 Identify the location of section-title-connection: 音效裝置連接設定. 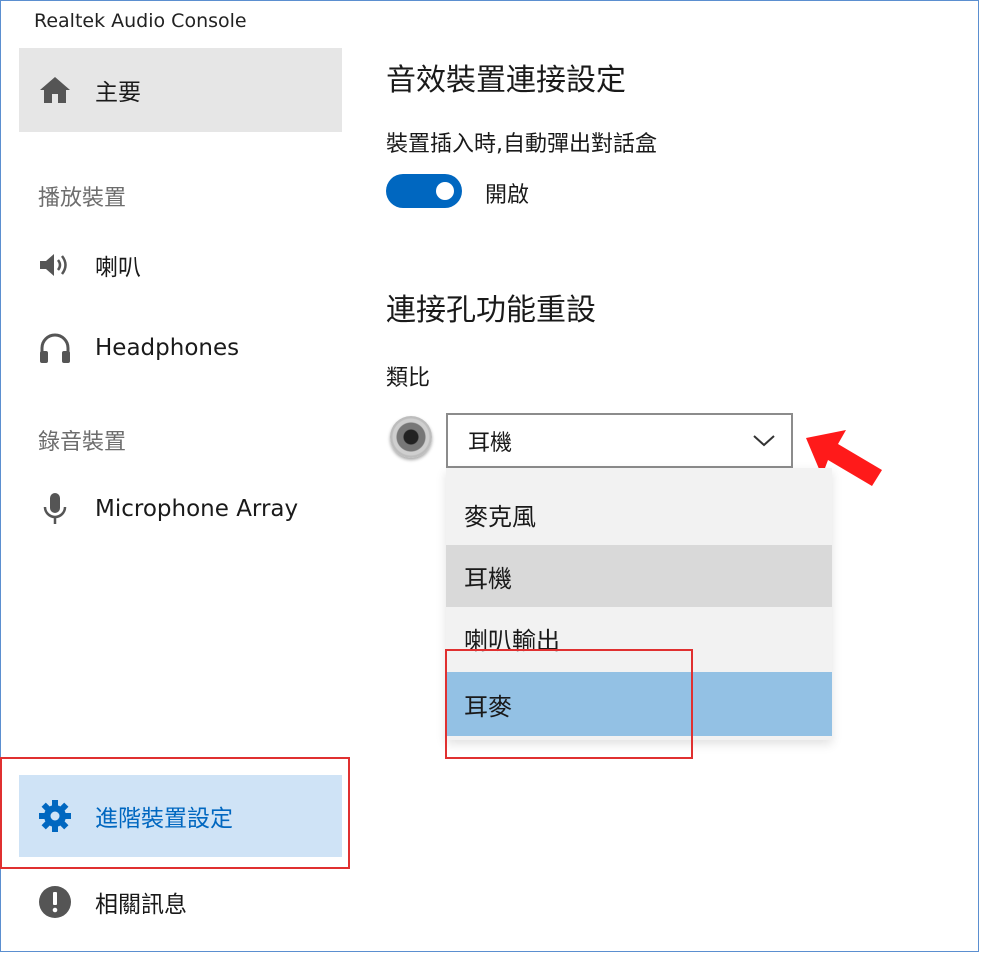
(506, 80).